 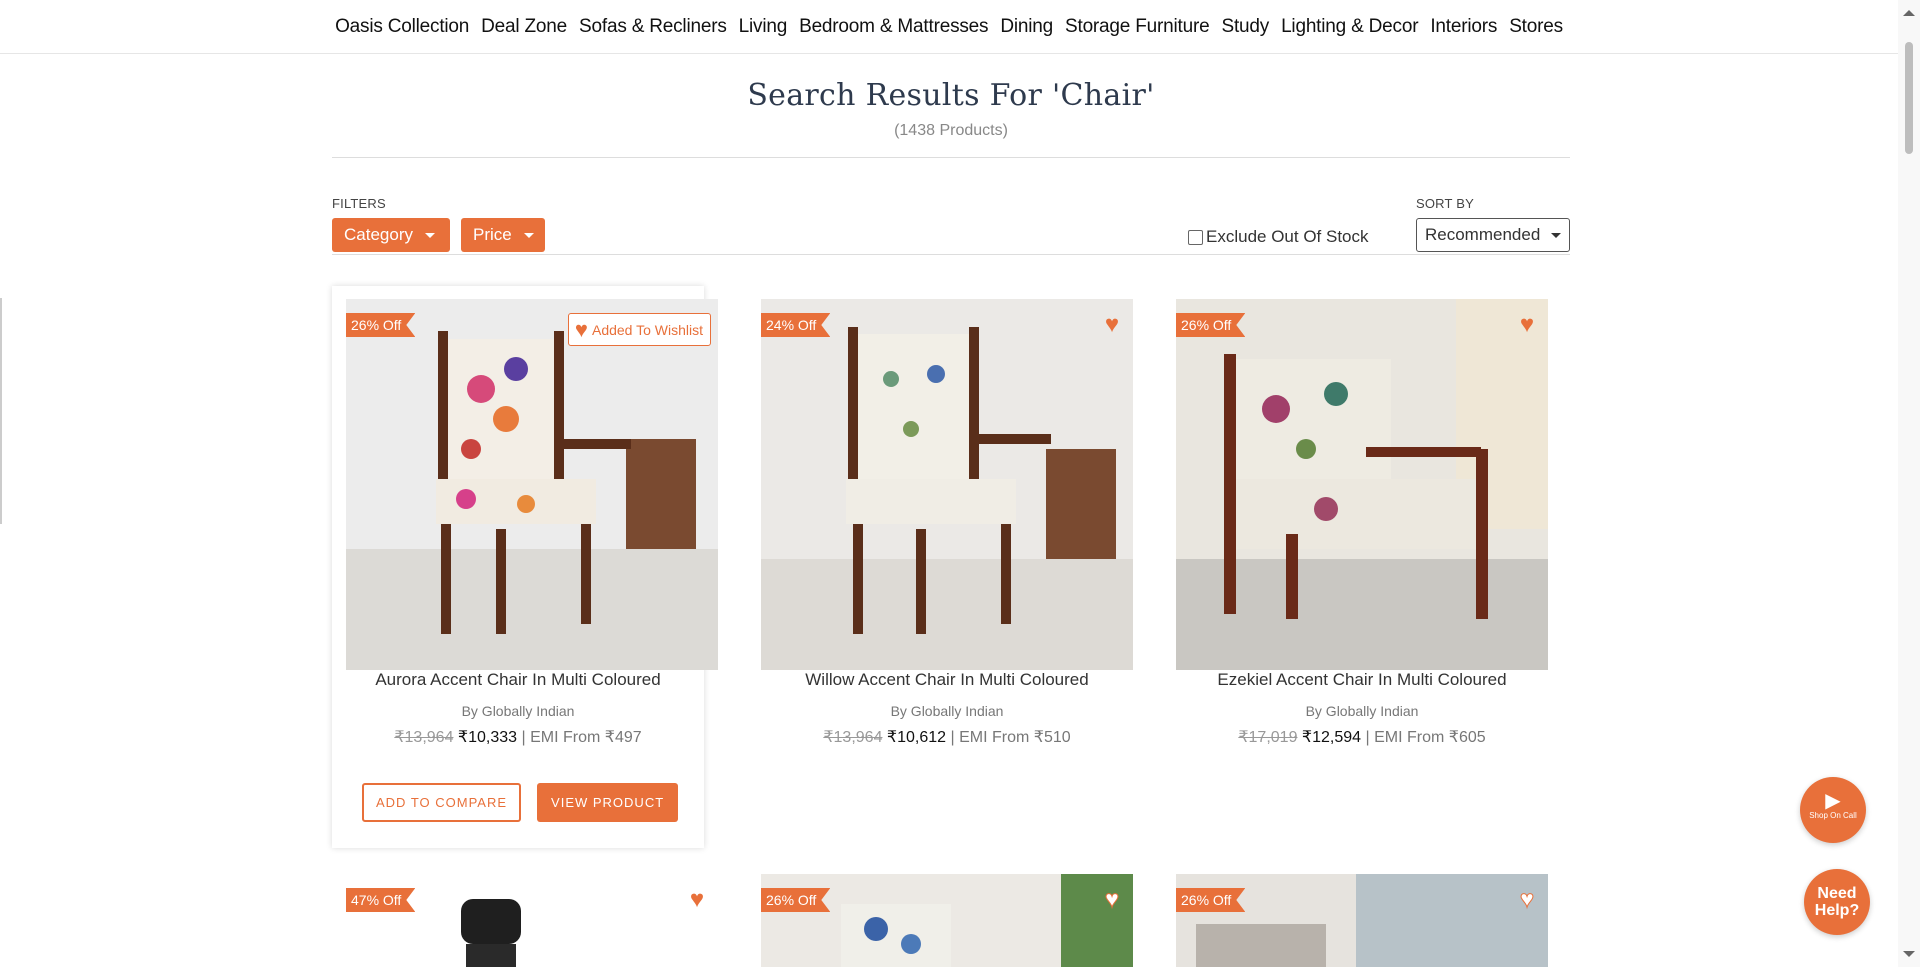 What do you see at coordinates (1837, 893) in the screenshot?
I see `need-help-line1: Need` at bounding box center [1837, 893].